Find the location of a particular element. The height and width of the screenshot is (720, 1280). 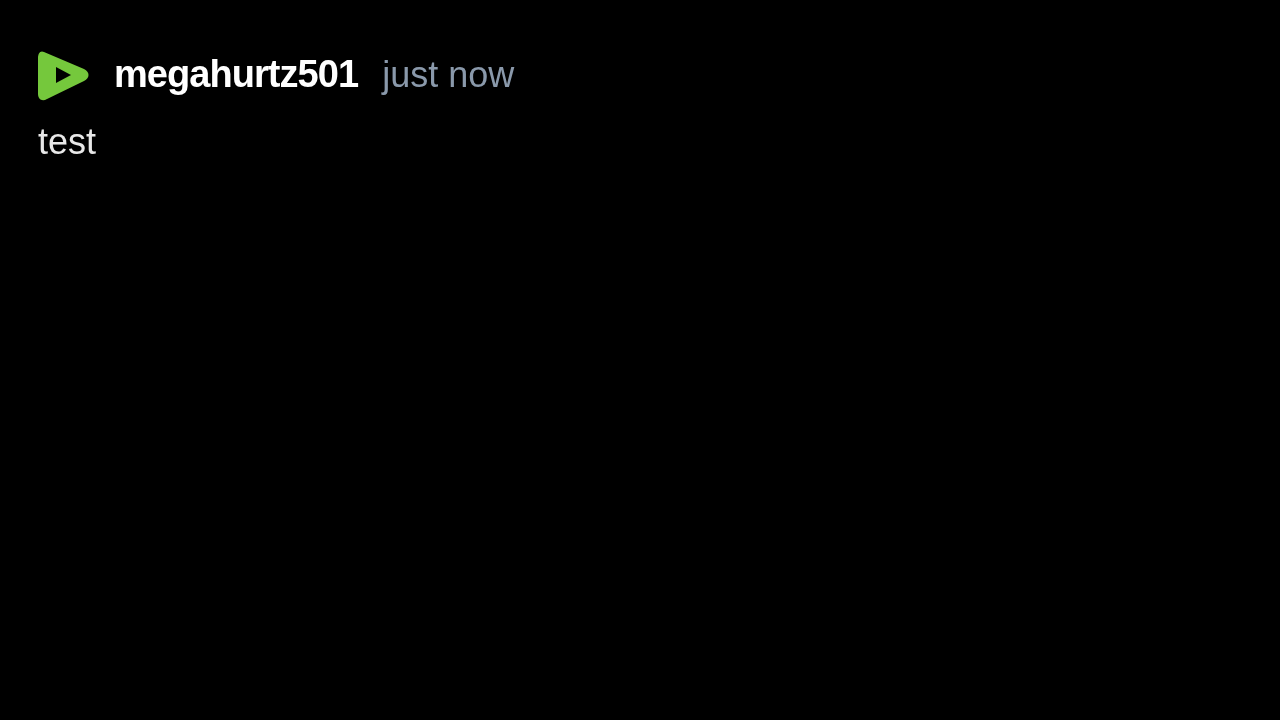

timestamp: just now is located at coordinates (448, 75).